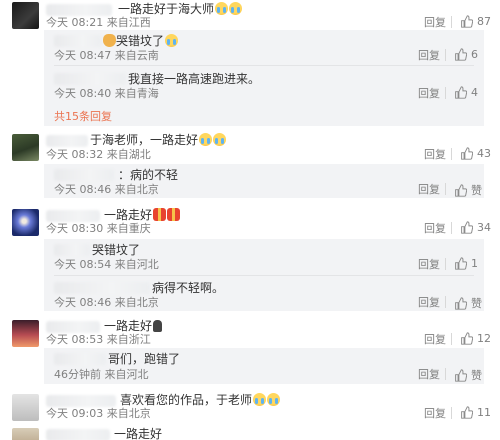  I want to click on comment-item: 喜欢看您的作品，于老师 今天 09:03 来自北京 回复 11, so click(250, 407).